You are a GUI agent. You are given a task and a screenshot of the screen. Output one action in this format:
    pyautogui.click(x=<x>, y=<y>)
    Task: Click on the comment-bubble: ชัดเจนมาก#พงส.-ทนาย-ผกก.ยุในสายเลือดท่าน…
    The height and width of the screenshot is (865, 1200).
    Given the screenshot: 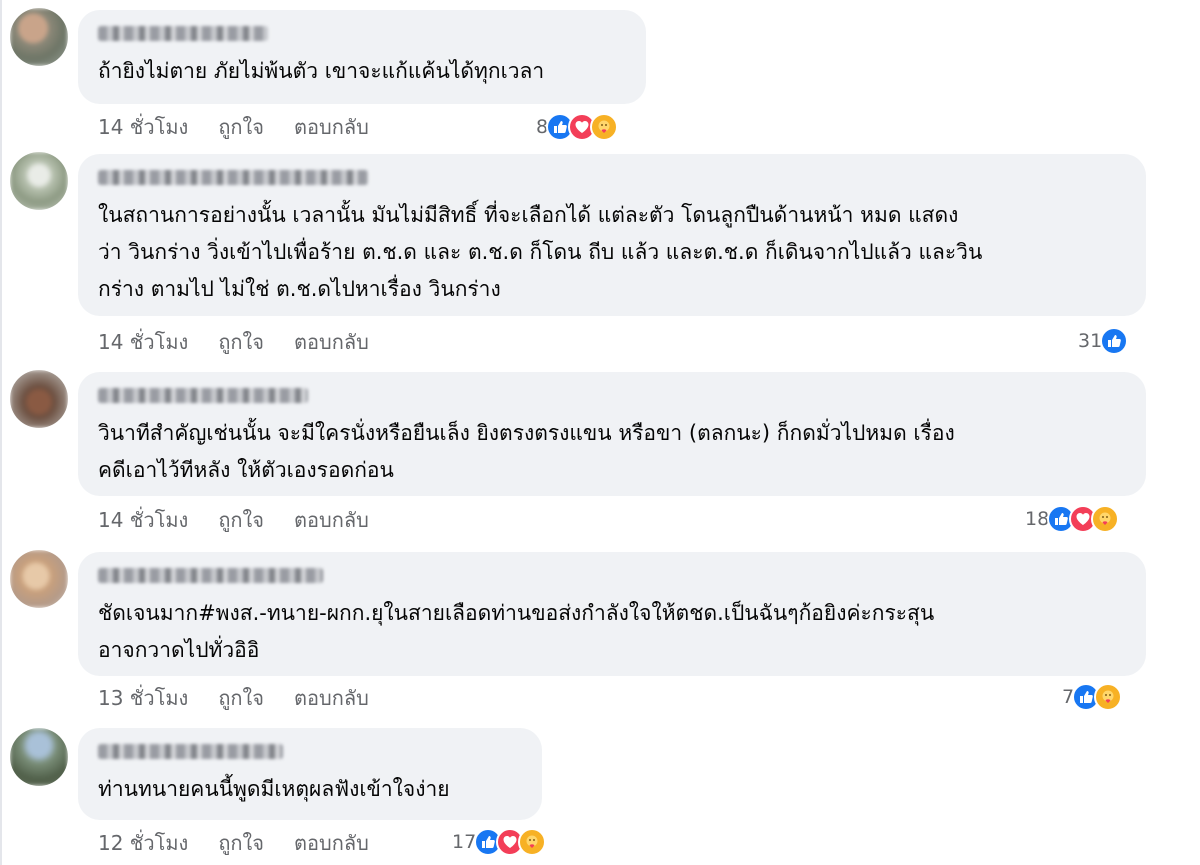 What is the action you would take?
    pyautogui.click(x=612, y=614)
    